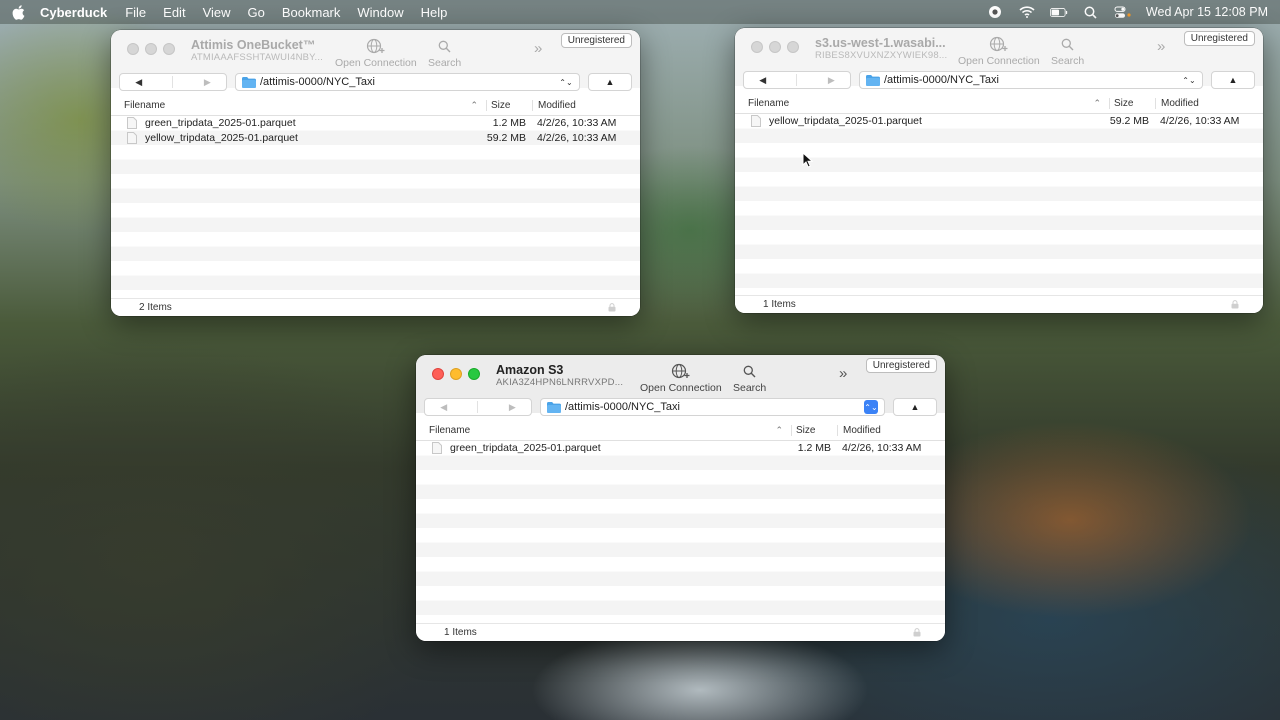 The image size is (1280, 720). Describe the element at coordinates (1123, 12) in the screenshot. I see `control-center-icon` at that location.